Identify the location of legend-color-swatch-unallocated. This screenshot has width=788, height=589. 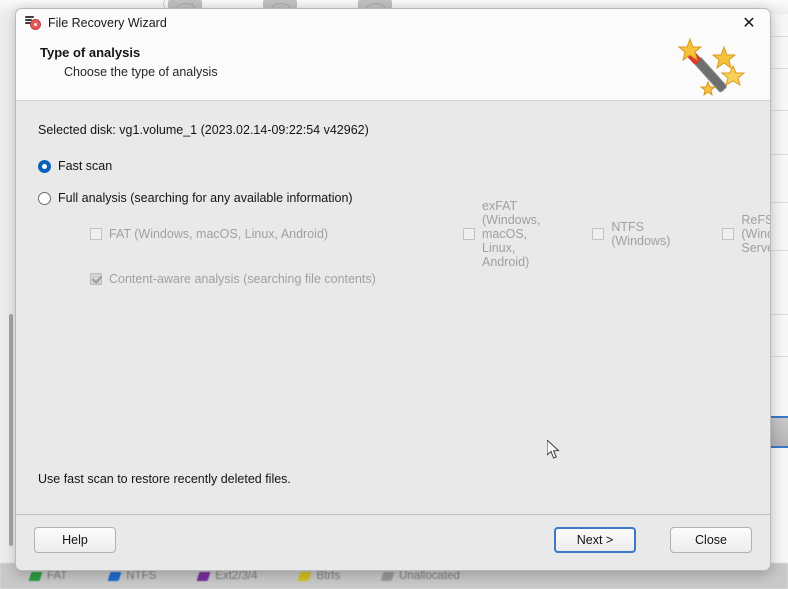
(387, 576).